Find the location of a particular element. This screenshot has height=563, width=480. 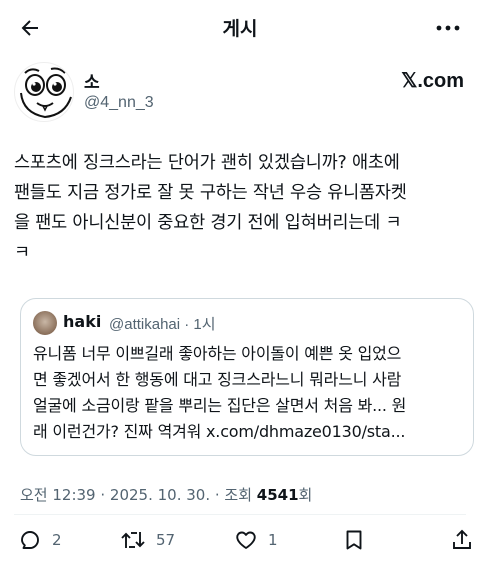

bookmark-icon is located at coordinates (354, 540).